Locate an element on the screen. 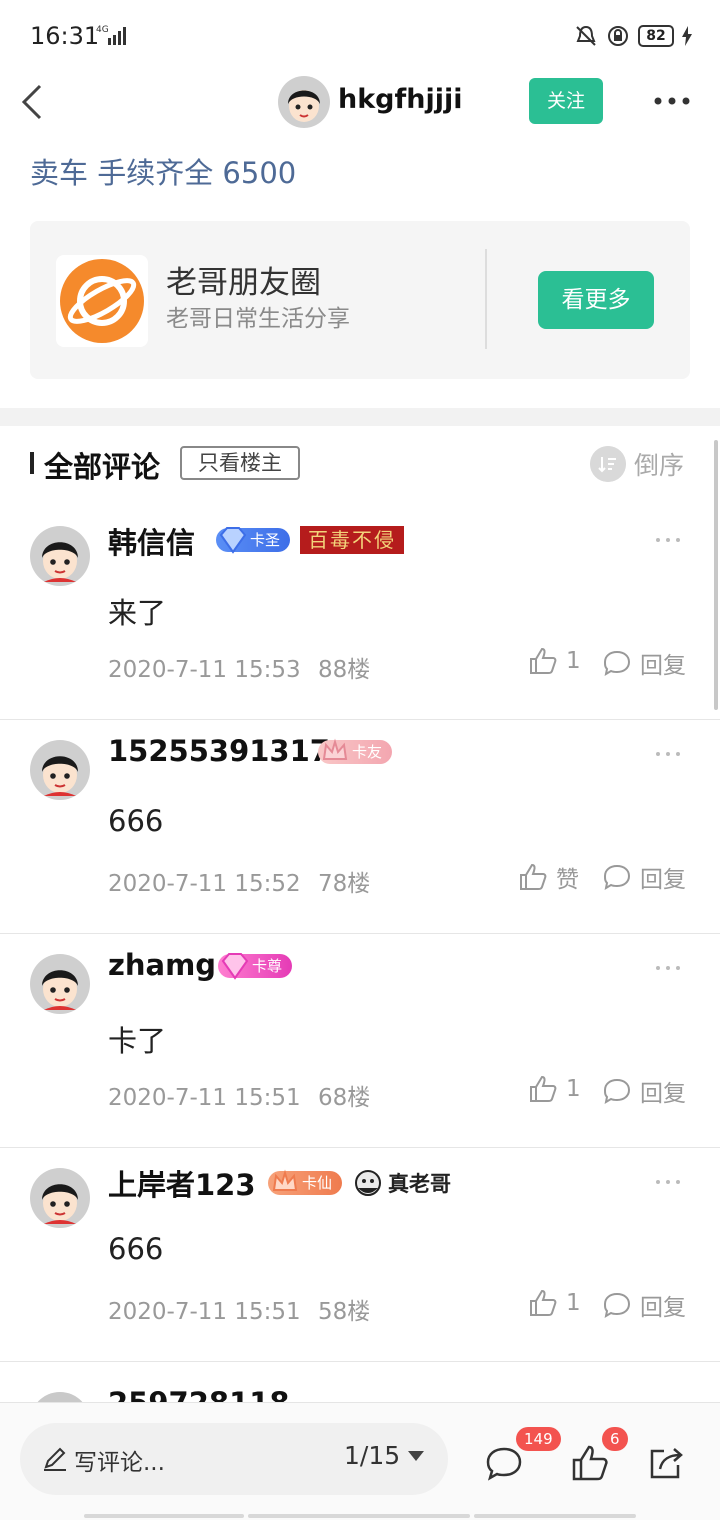 The height and width of the screenshot is (1520, 720). more-options-icon is located at coordinates (672, 101).